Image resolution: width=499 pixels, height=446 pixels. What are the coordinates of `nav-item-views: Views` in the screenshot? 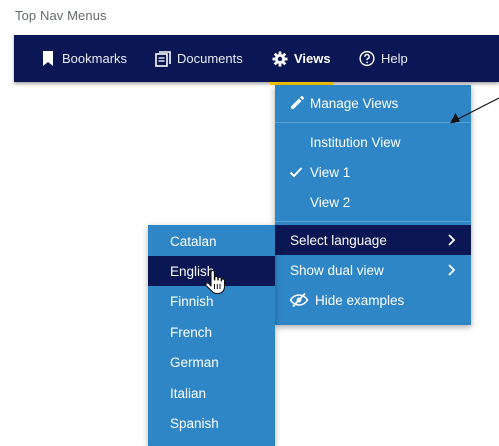 It's located at (301, 60).